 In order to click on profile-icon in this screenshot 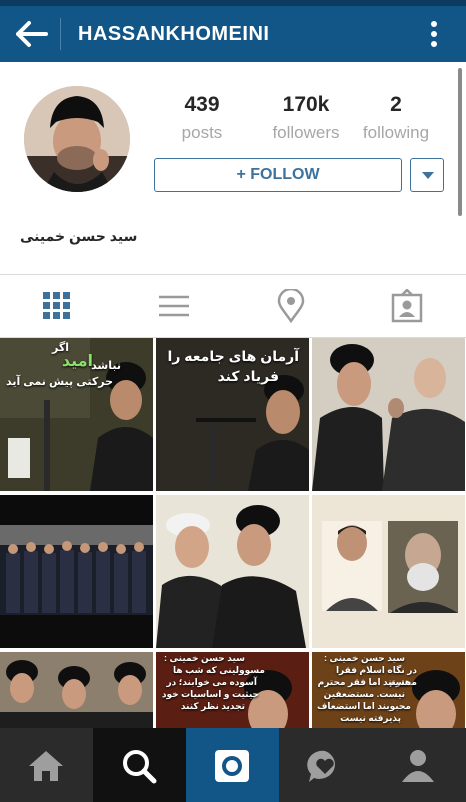, I will do `click(418, 765)`.